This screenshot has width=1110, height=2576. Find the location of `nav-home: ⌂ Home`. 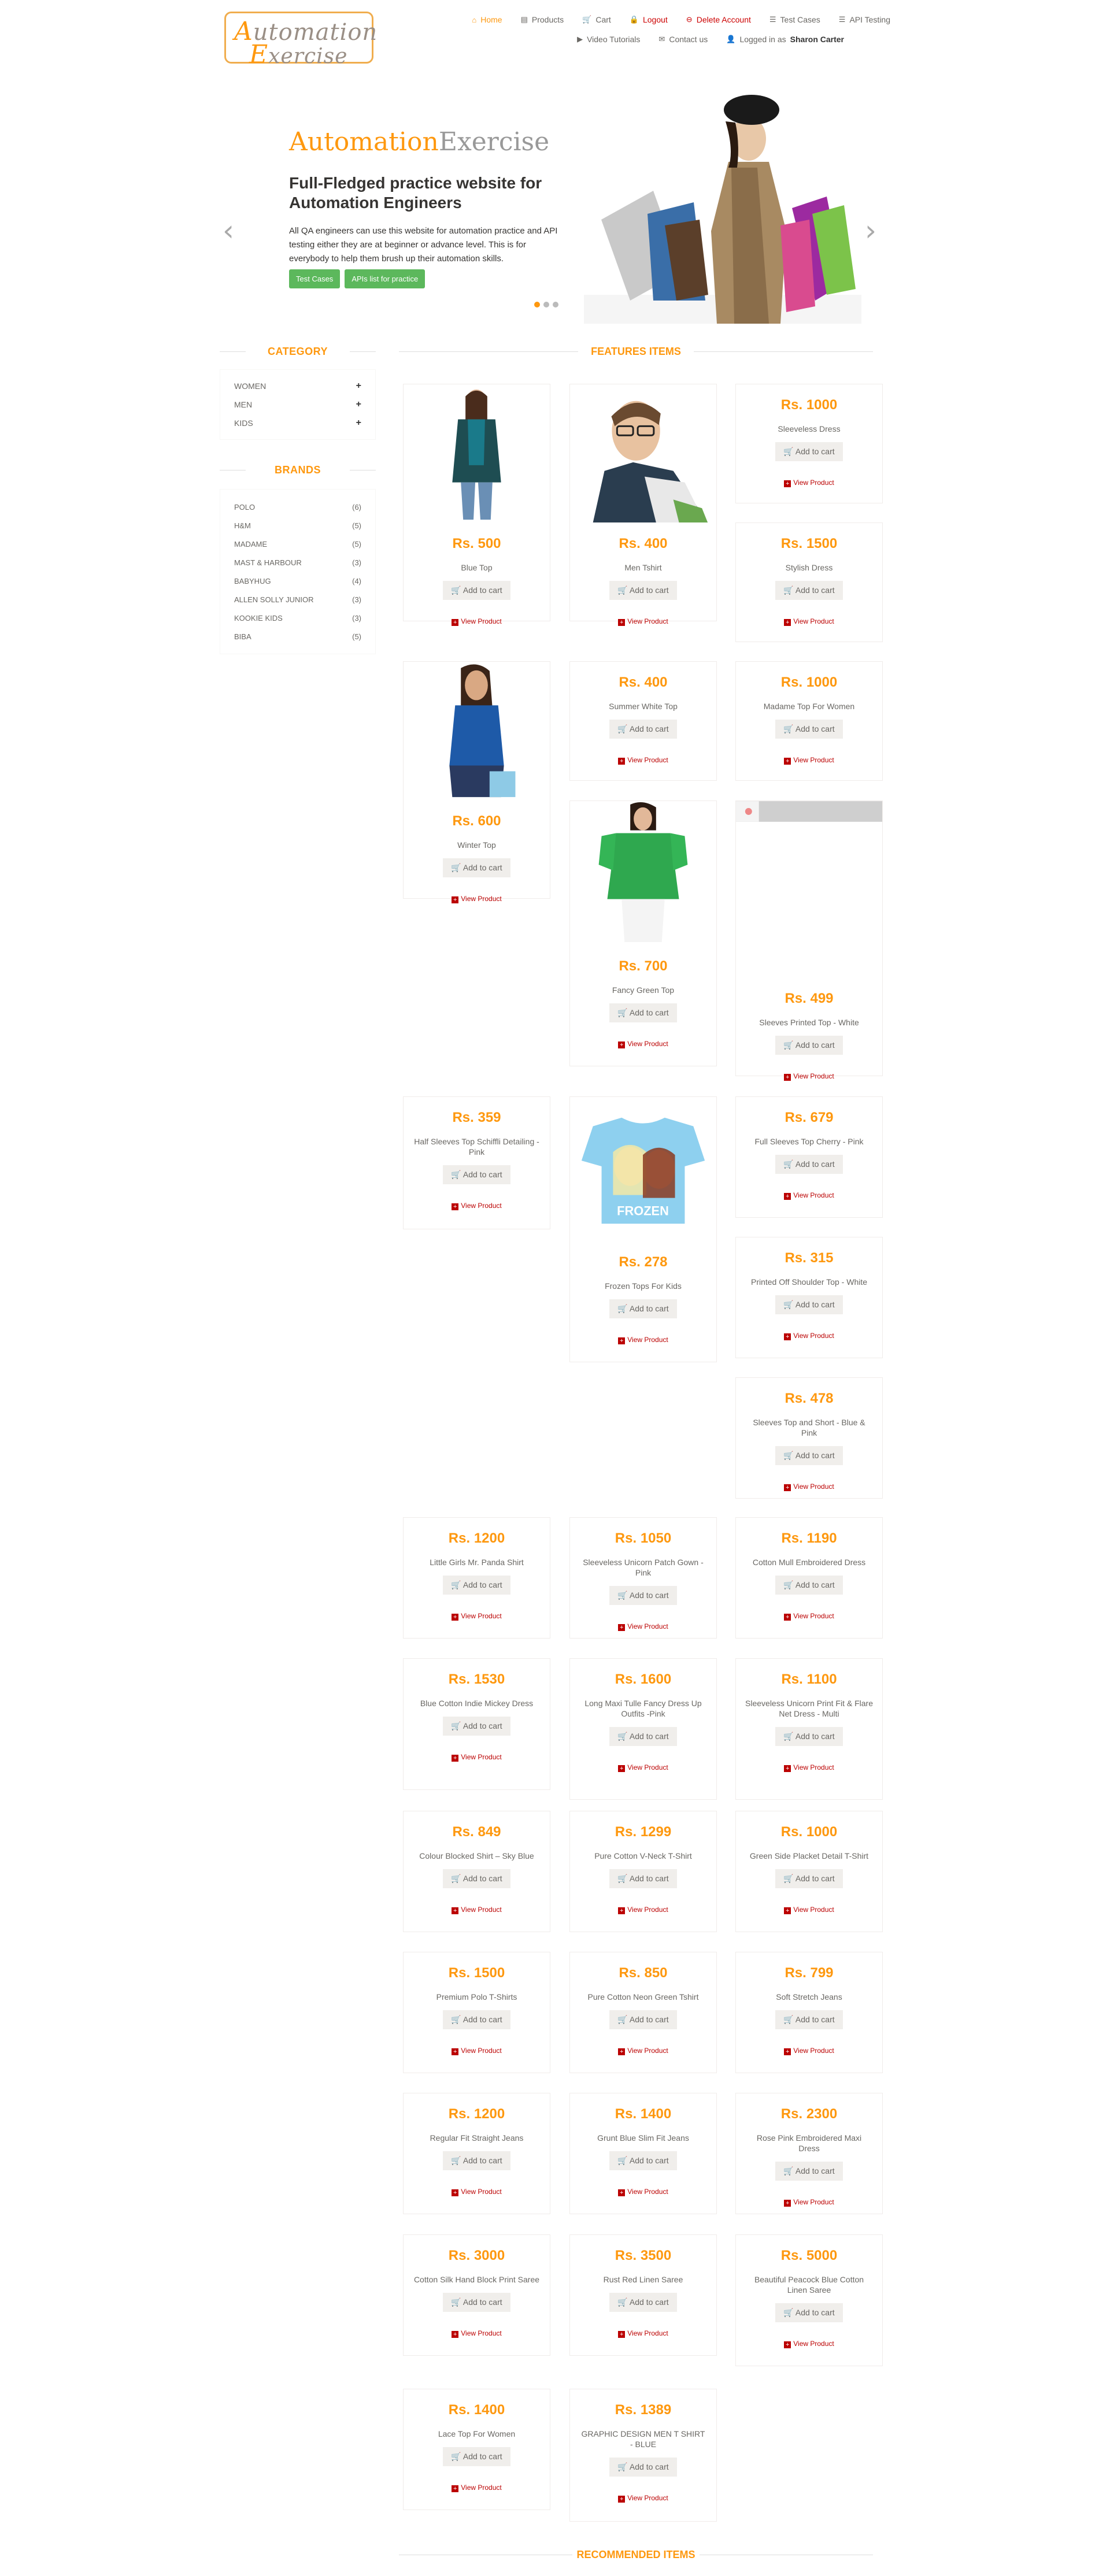

nav-home: ⌂ Home is located at coordinates (487, 19).